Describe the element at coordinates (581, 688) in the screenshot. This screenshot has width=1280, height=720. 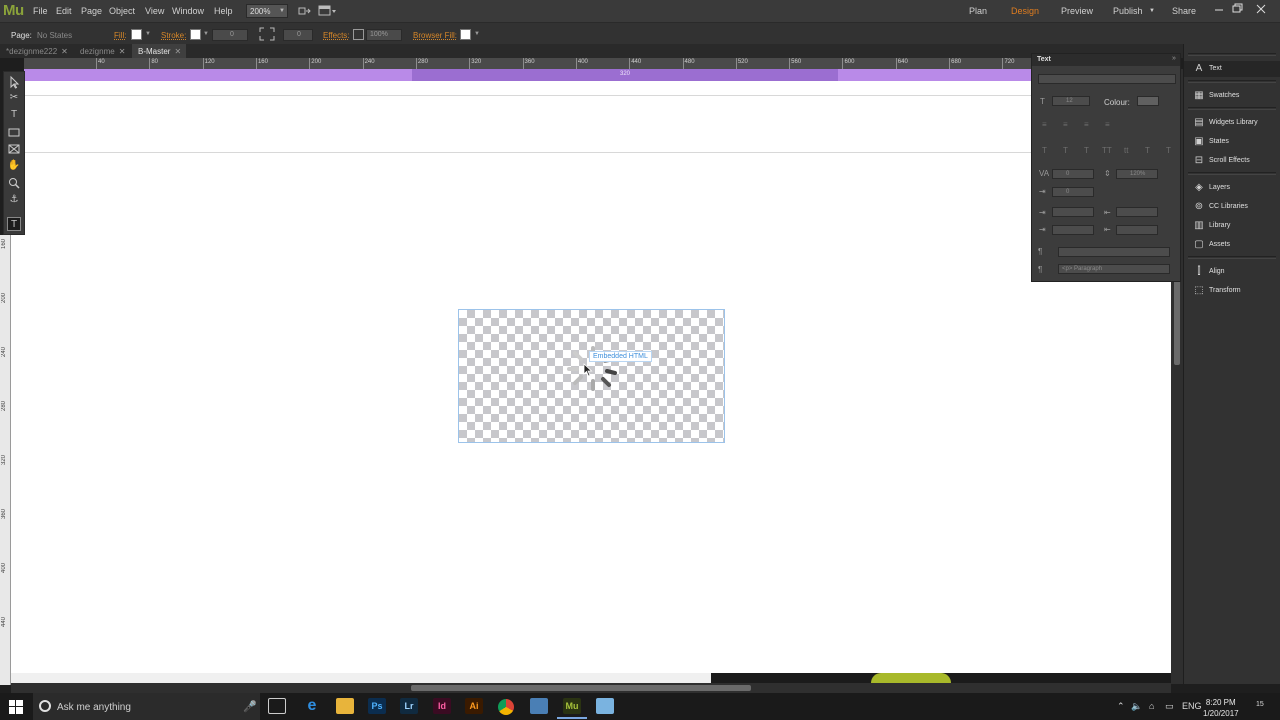
I see `horizontal-scroll-thumb` at that location.